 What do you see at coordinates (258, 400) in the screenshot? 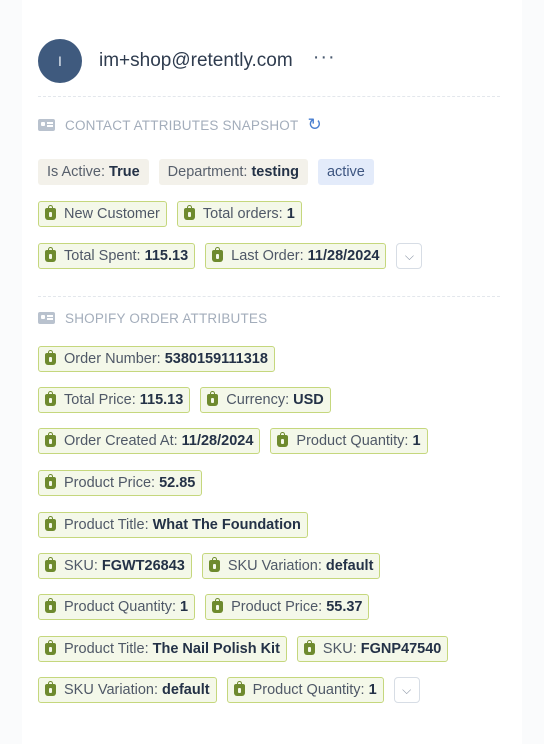
I see `chip-label: Currency:` at bounding box center [258, 400].